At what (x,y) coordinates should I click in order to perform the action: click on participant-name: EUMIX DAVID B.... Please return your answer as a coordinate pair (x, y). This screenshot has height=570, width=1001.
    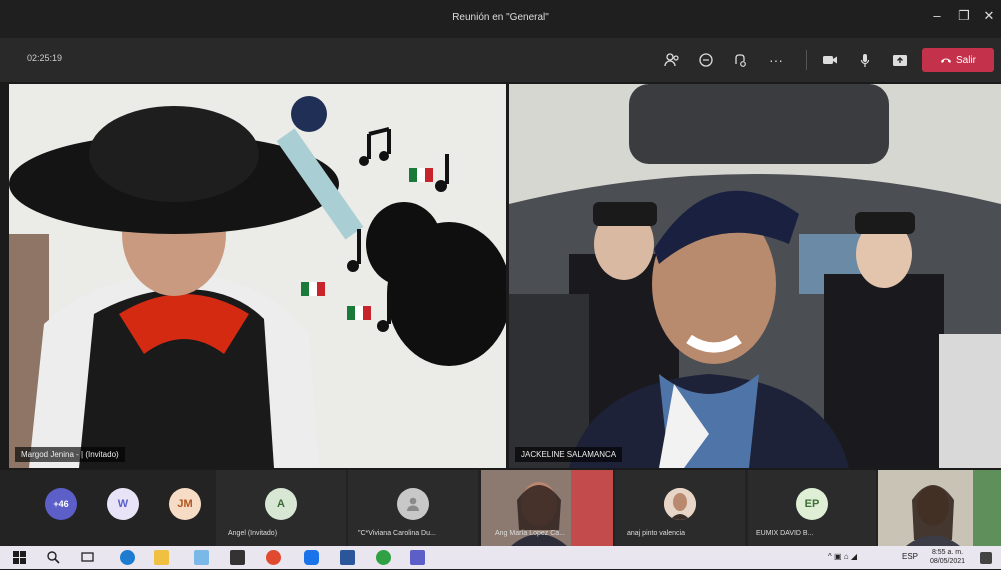
    Looking at the image, I should click on (785, 533).